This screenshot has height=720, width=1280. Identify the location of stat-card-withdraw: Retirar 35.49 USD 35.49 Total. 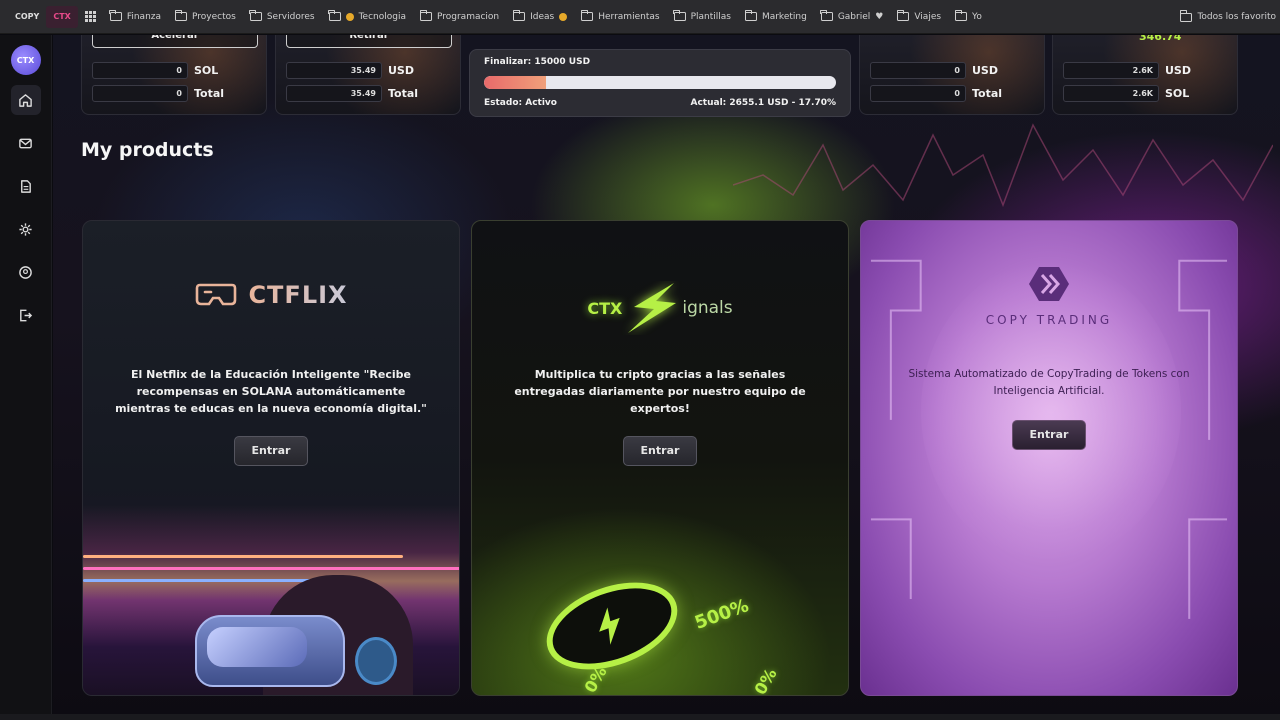
(368, 75).